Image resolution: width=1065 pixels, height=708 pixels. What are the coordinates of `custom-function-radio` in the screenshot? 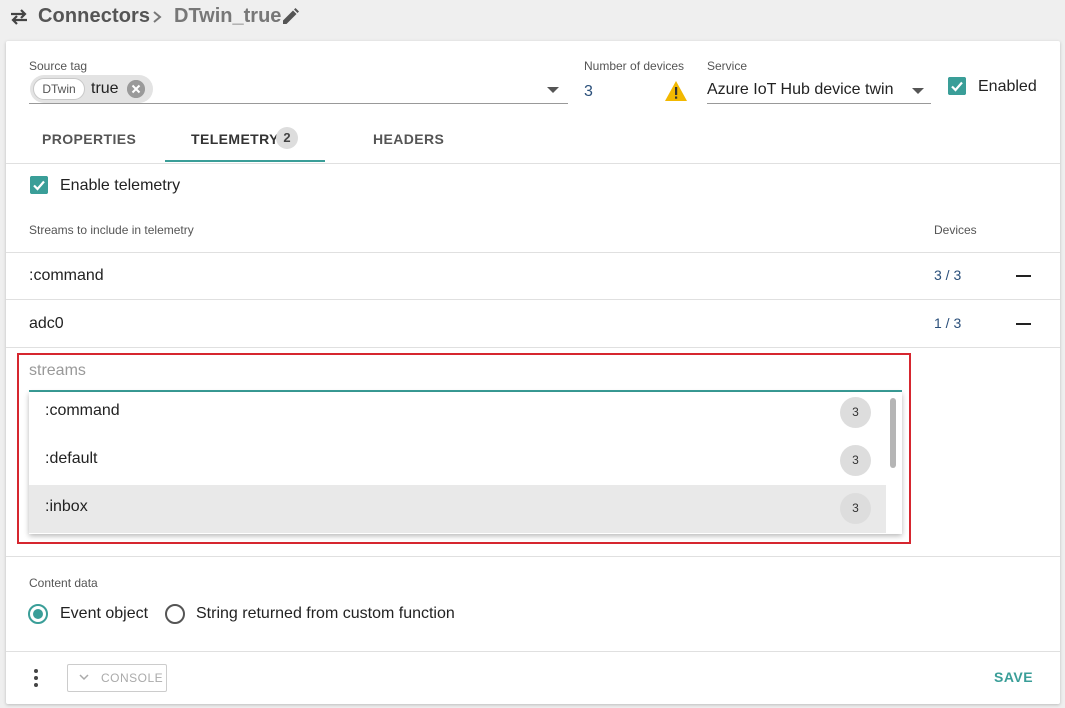 It's located at (175, 614).